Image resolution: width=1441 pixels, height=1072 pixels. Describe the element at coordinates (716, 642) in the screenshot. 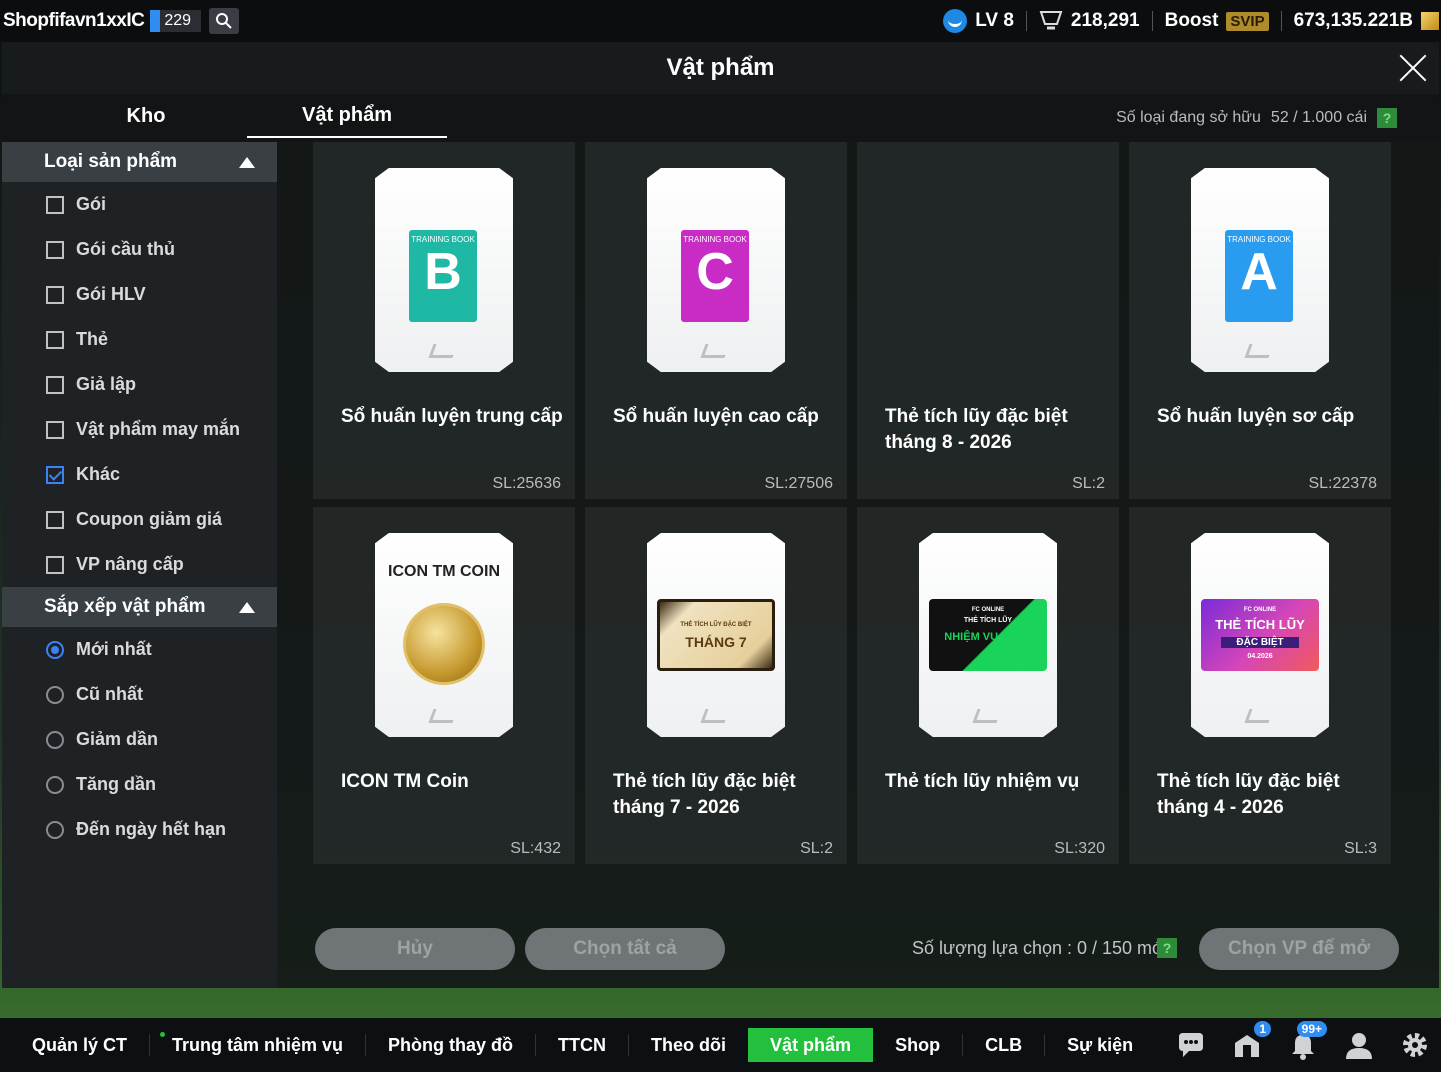

I see `ticket-big-text: THÁNG 7` at that location.